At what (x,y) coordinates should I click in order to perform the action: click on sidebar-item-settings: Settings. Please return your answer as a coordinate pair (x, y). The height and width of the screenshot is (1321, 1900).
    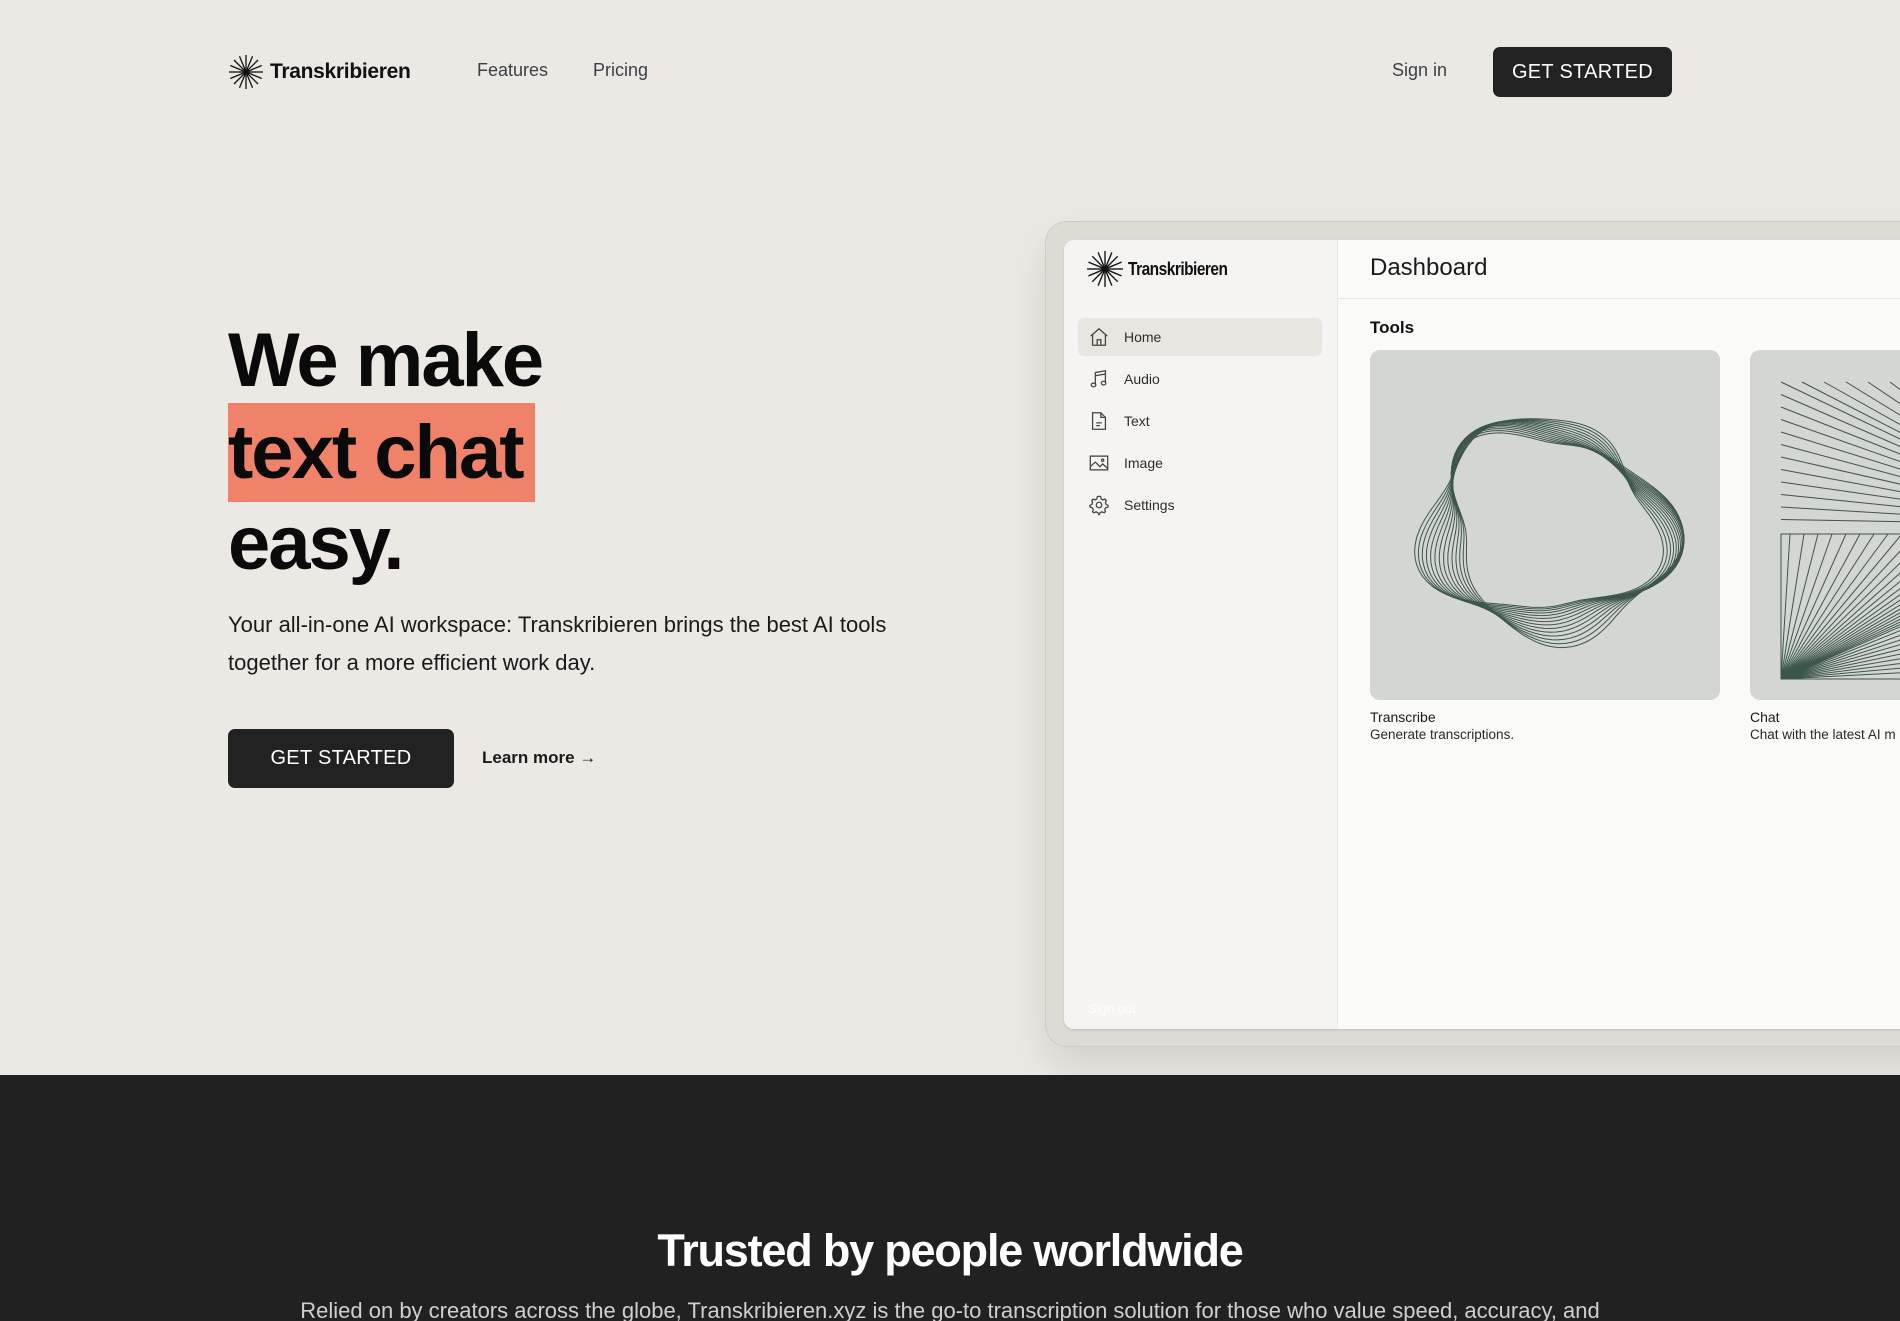
    Looking at the image, I should click on (1200, 505).